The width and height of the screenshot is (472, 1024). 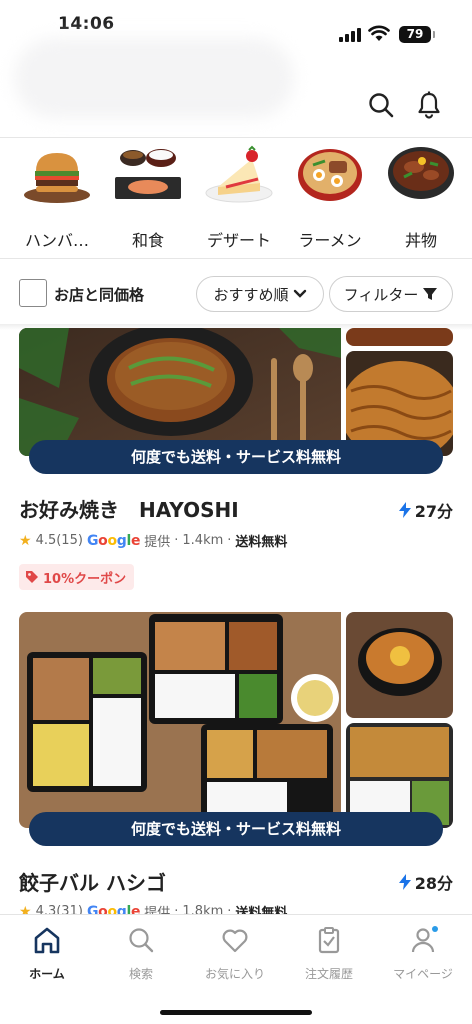 What do you see at coordinates (424, 939) in the screenshot?
I see `user-icon` at bounding box center [424, 939].